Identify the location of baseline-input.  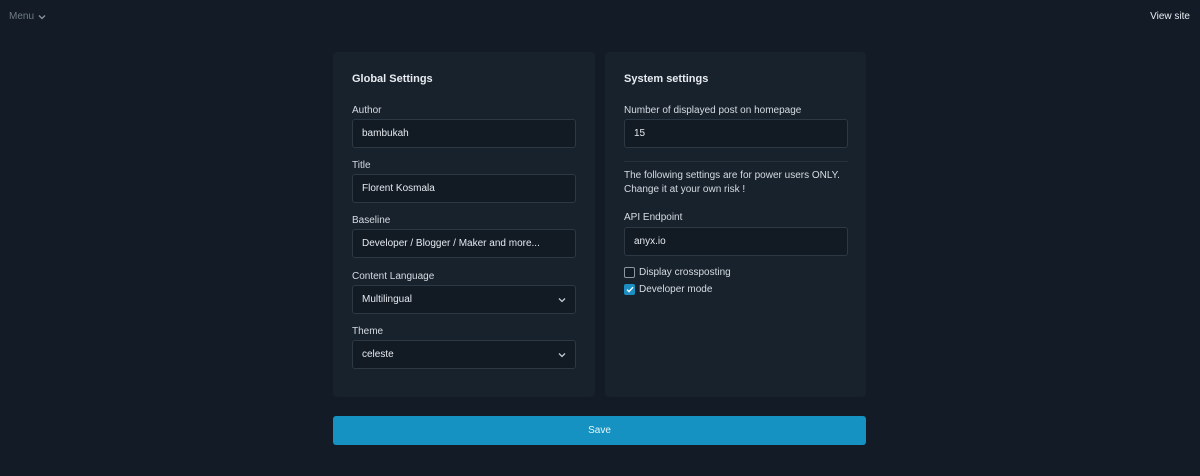
(464, 243).